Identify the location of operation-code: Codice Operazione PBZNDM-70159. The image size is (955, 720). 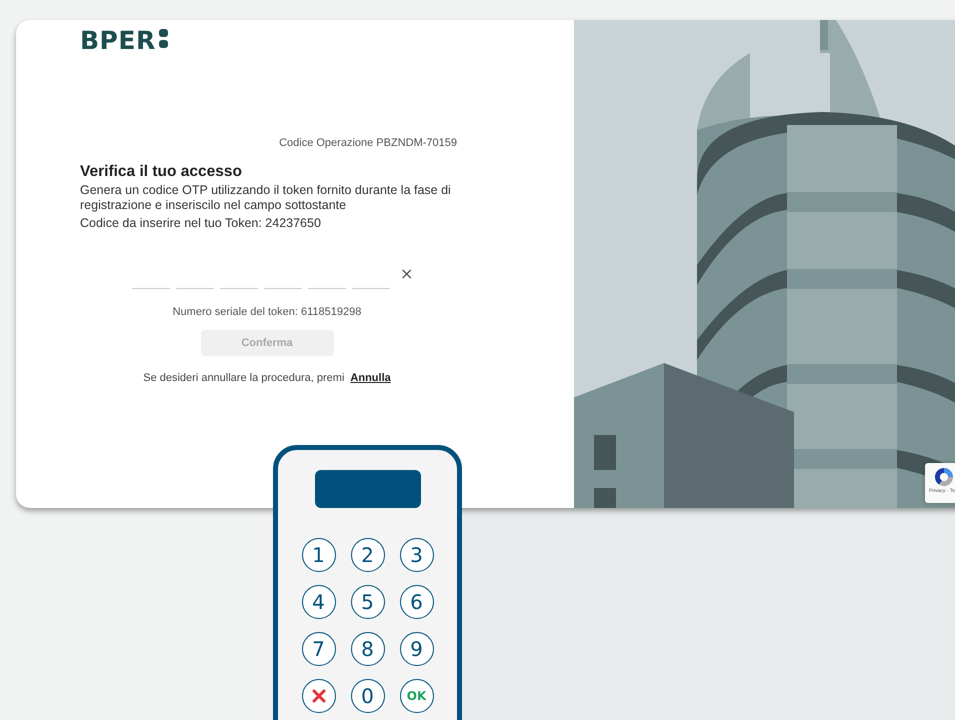
(368, 143).